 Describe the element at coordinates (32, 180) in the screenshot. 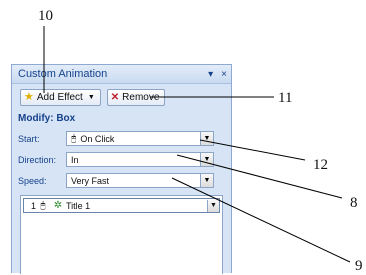

I see `speed-label: Speed:` at that location.